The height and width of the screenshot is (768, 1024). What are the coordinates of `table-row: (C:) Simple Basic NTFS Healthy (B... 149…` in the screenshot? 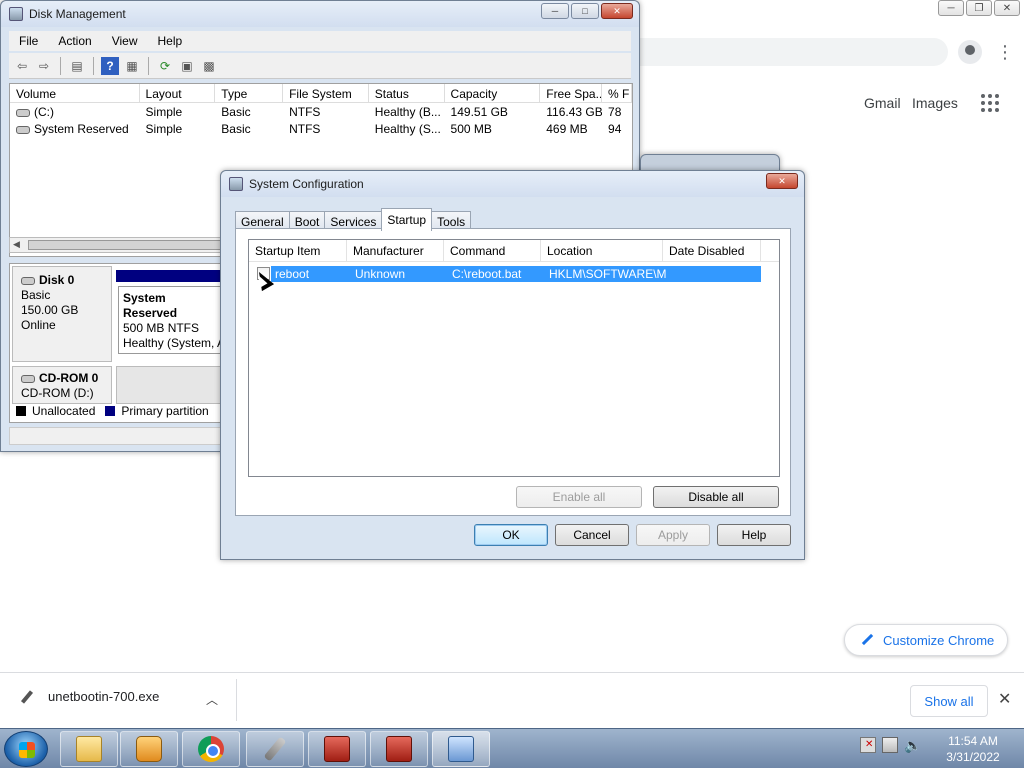 It's located at (321, 111).